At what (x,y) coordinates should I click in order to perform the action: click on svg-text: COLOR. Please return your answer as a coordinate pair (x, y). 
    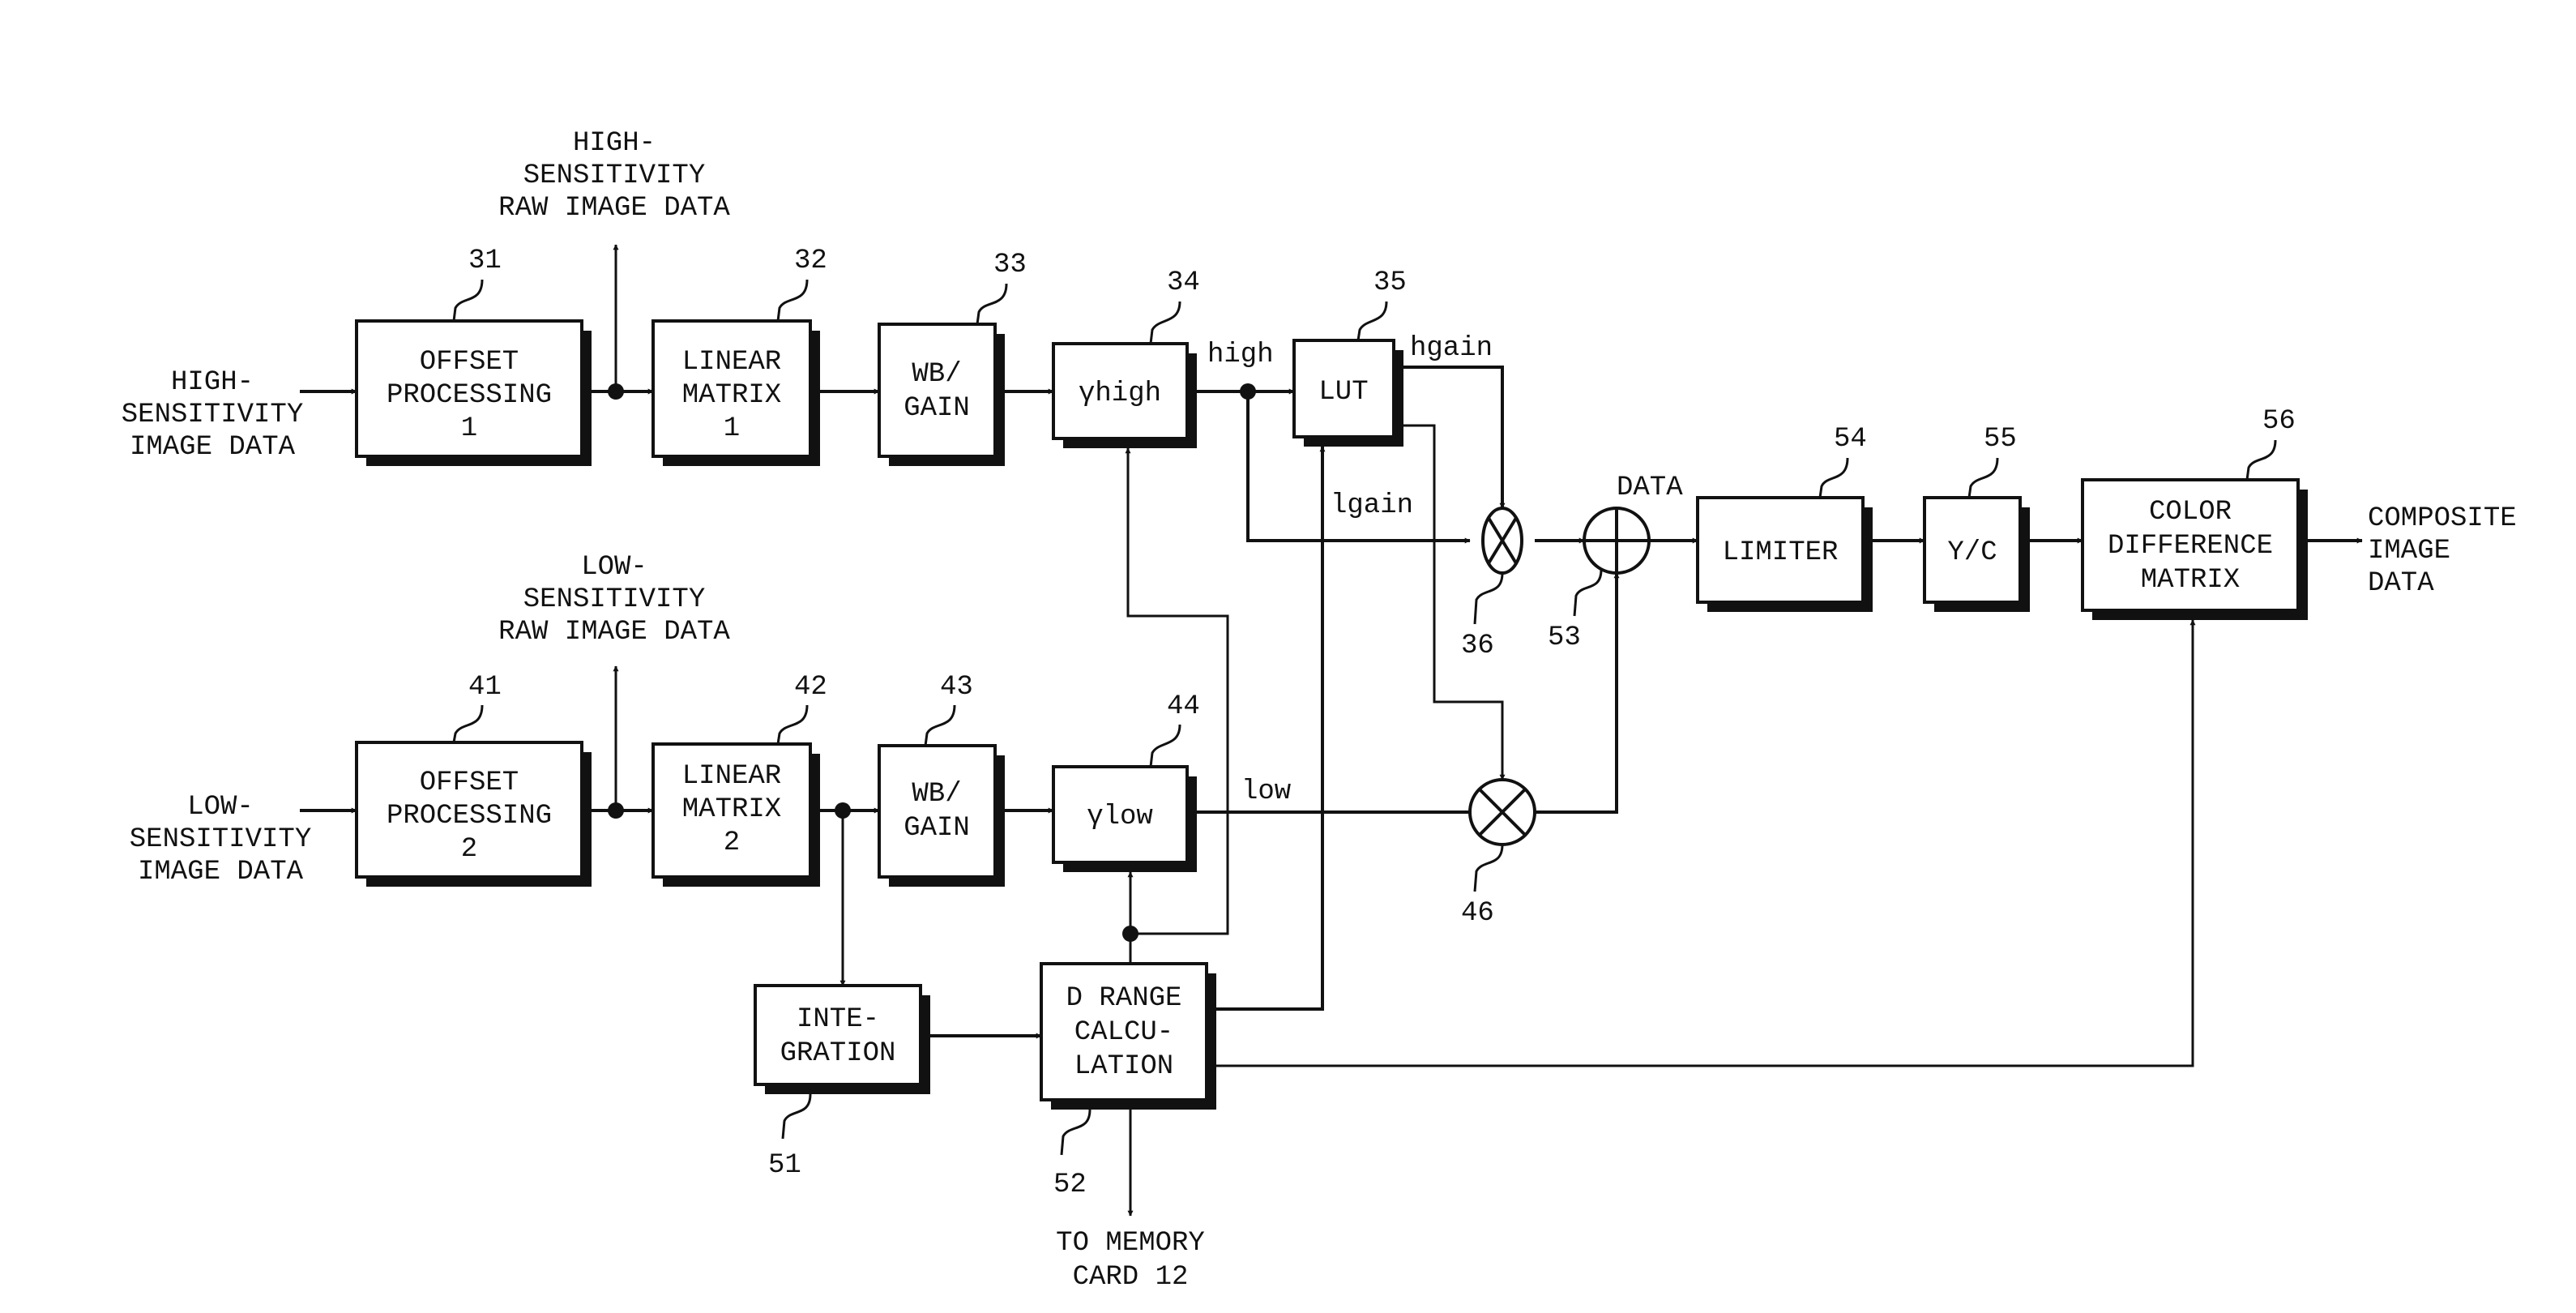
    Looking at the image, I should click on (2190, 512).